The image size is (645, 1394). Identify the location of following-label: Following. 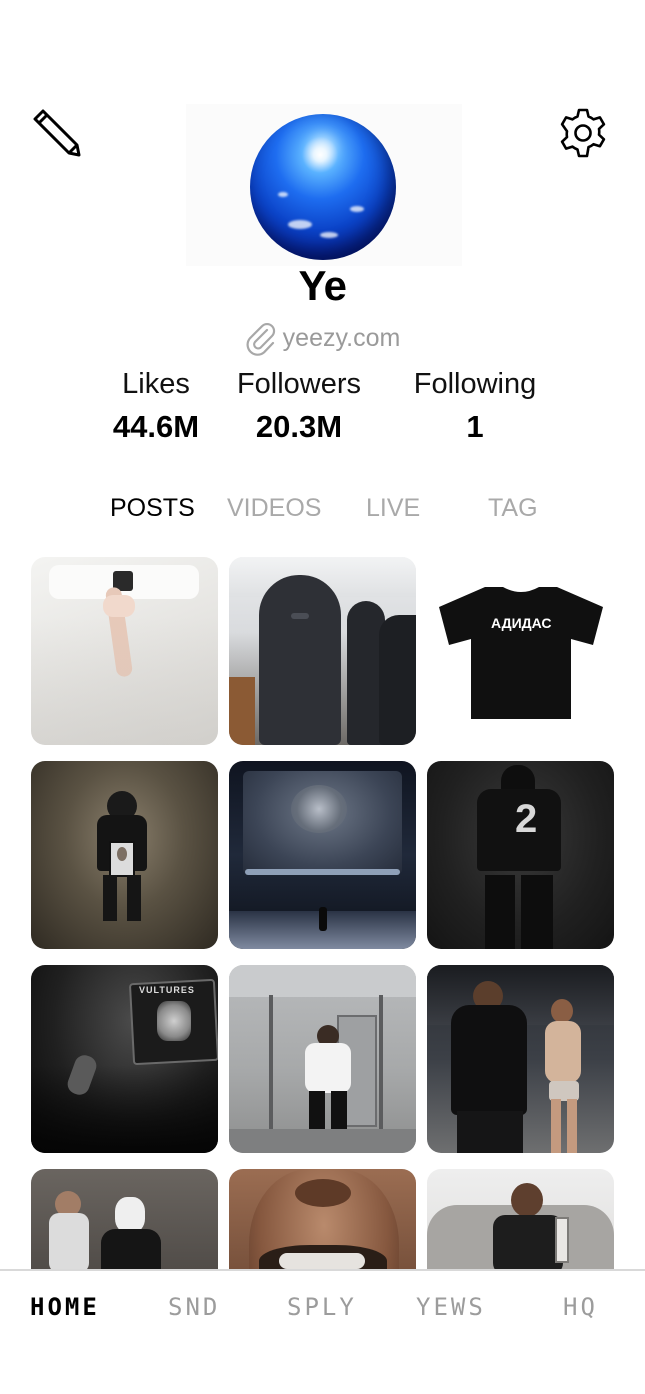
(475, 384).